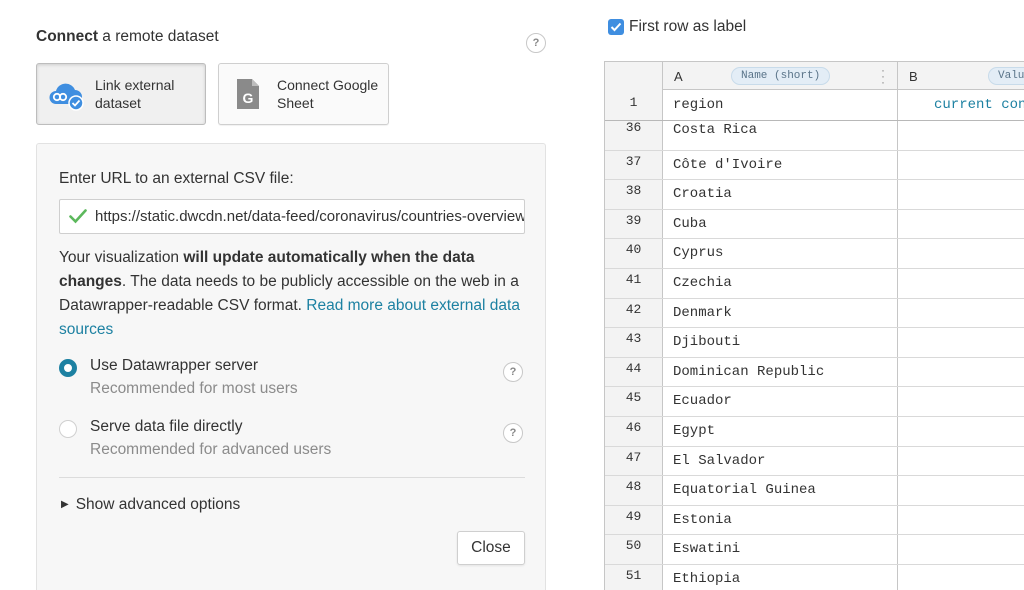  Describe the element at coordinates (780, 283) in the screenshot. I see `cell-a: Czechia` at that location.